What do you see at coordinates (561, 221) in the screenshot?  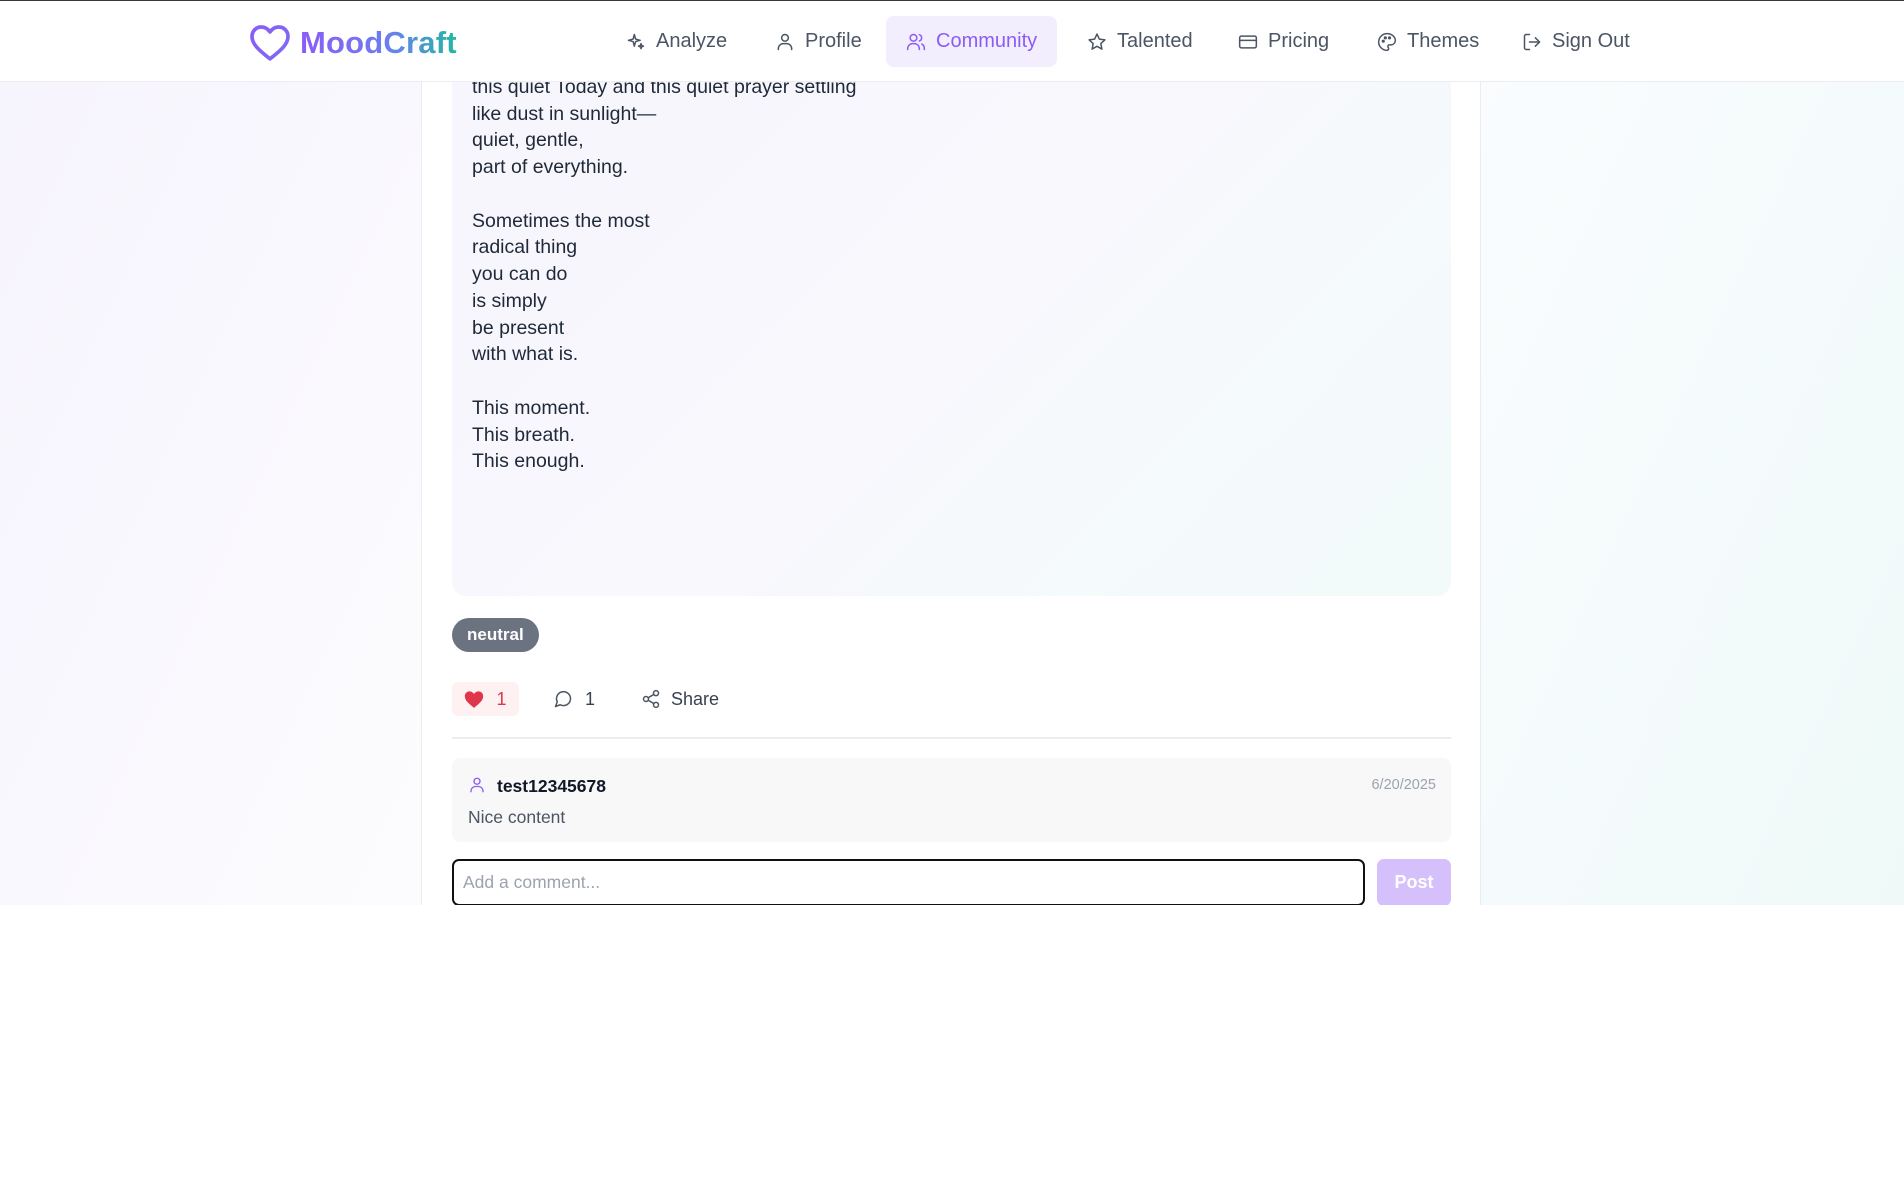 I see `poem-line: Sometimes the most` at bounding box center [561, 221].